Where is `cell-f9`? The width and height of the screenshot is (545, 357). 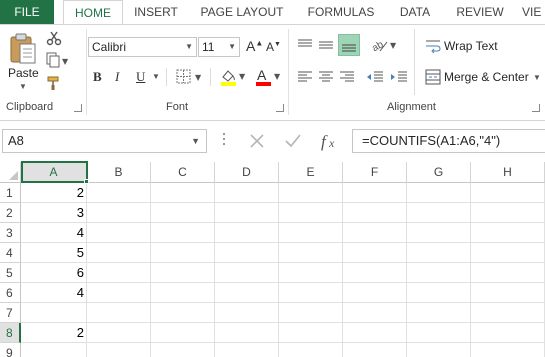
cell-f9 is located at coordinates (375, 350).